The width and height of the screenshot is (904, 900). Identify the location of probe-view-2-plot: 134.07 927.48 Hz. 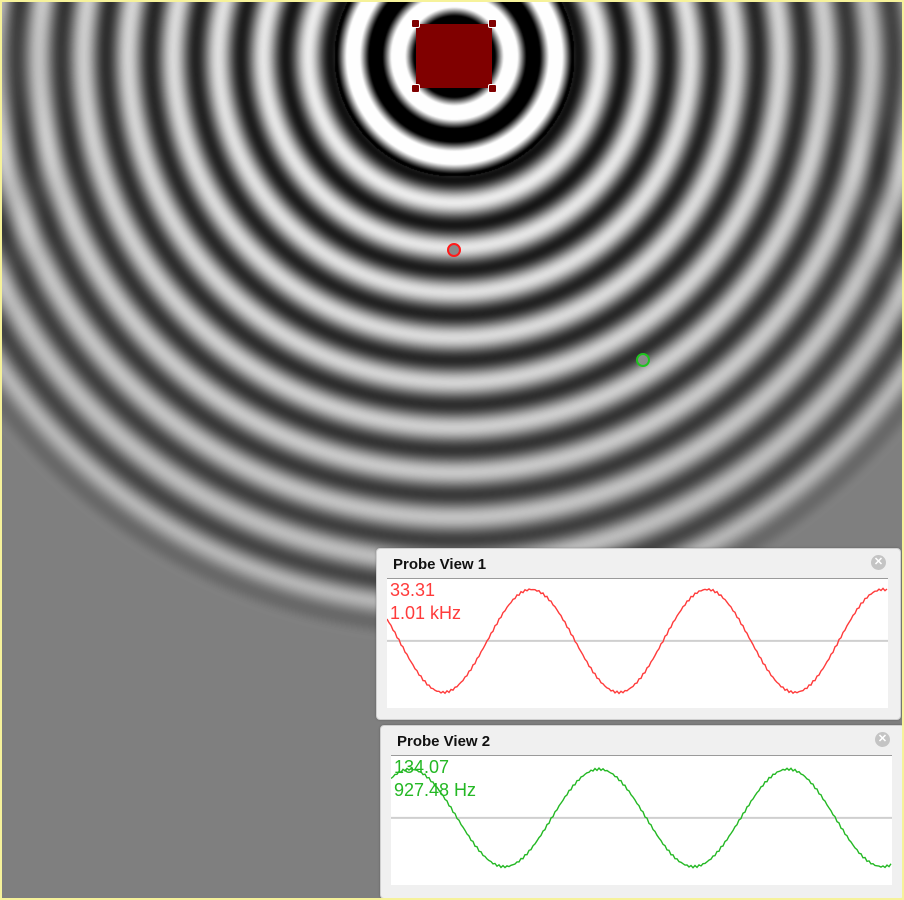
(641, 820).